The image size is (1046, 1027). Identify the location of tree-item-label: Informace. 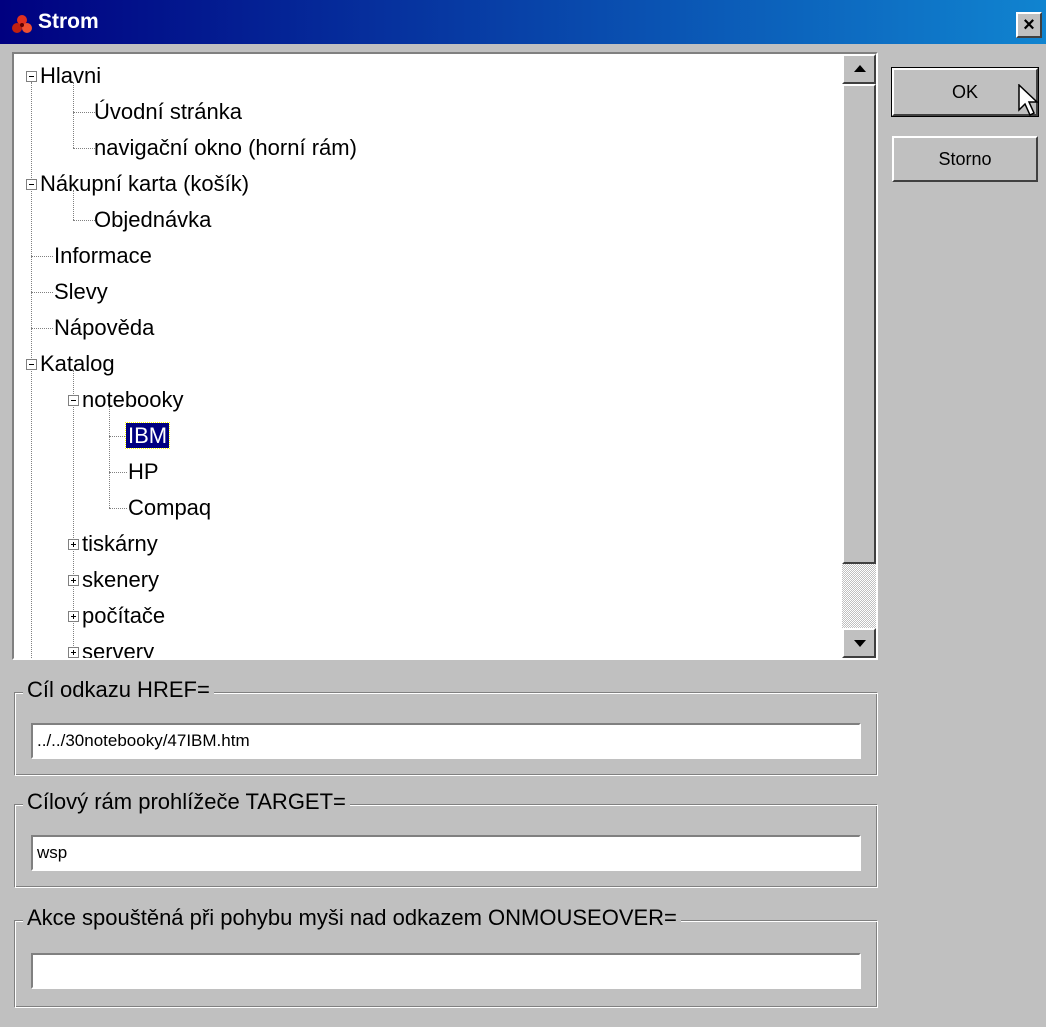
(103, 255).